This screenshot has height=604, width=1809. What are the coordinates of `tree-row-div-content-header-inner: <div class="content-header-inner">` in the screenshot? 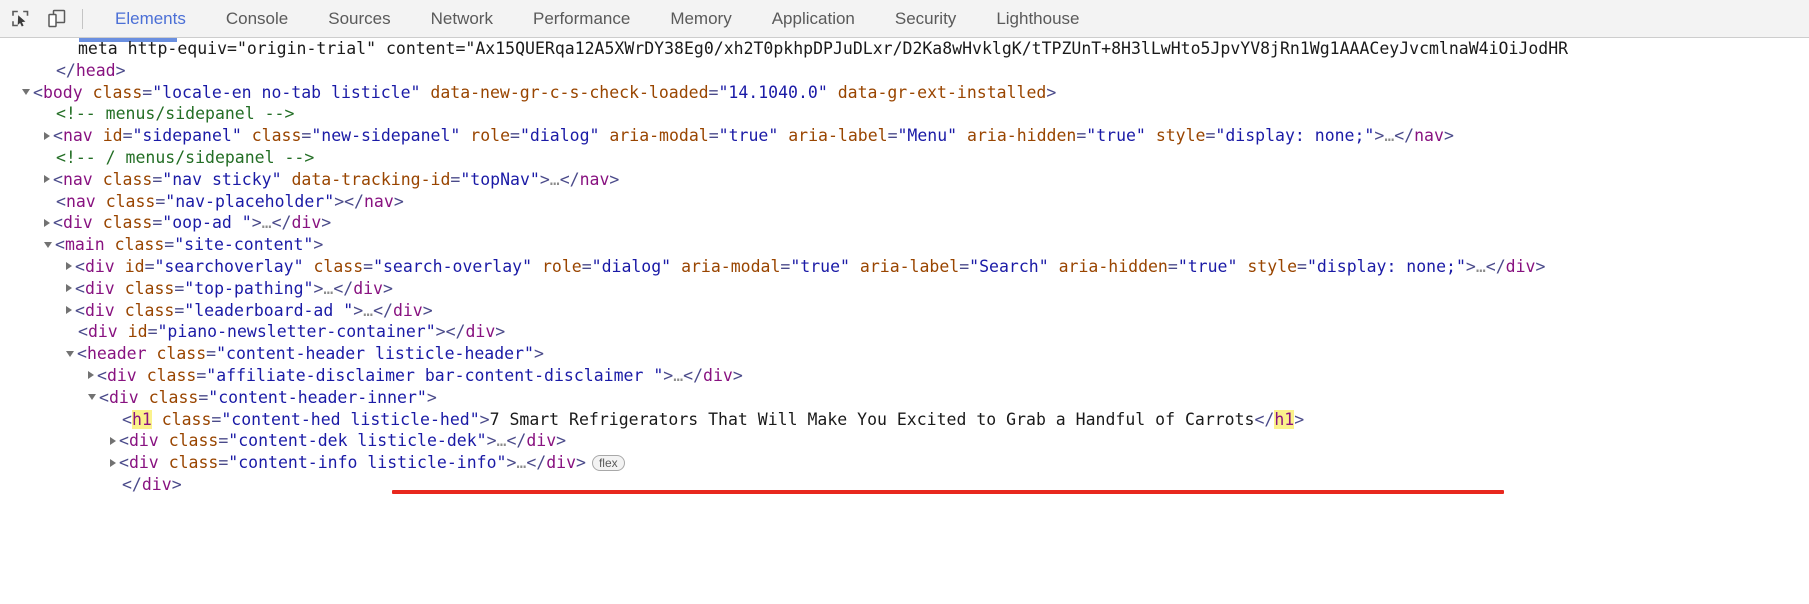 It's located at (904, 398).